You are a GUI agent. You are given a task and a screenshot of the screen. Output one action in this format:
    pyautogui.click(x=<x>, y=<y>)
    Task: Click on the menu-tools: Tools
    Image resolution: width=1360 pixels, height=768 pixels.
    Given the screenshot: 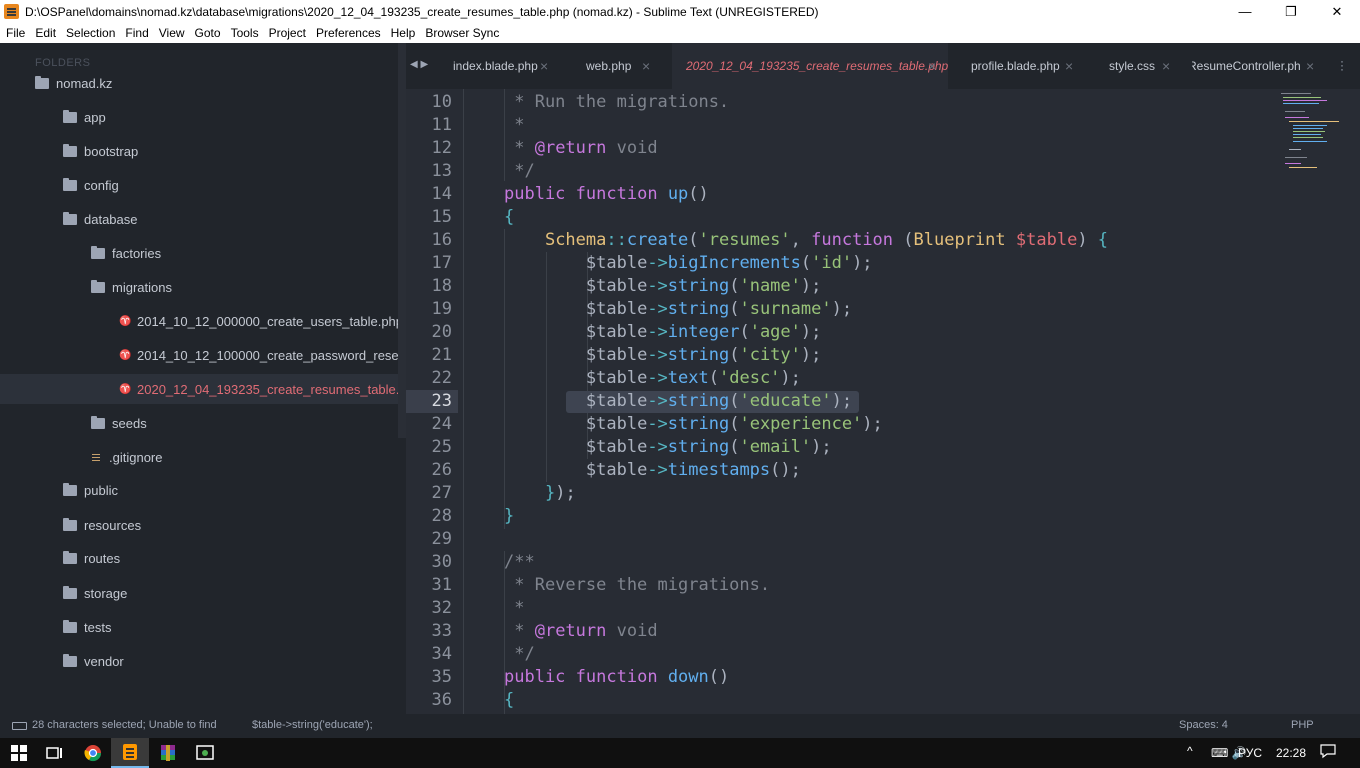 What is the action you would take?
    pyautogui.click(x=245, y=33)
    